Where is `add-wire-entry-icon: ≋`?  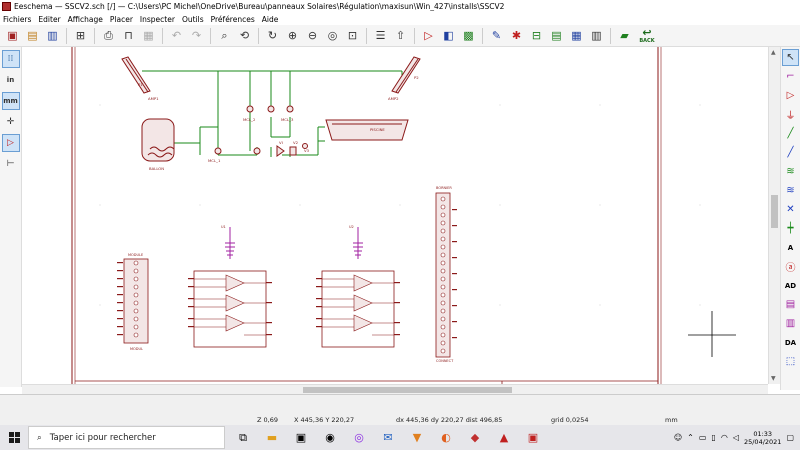 add-wire-entry-icon: ≋ is located at coordinates (790, 171).